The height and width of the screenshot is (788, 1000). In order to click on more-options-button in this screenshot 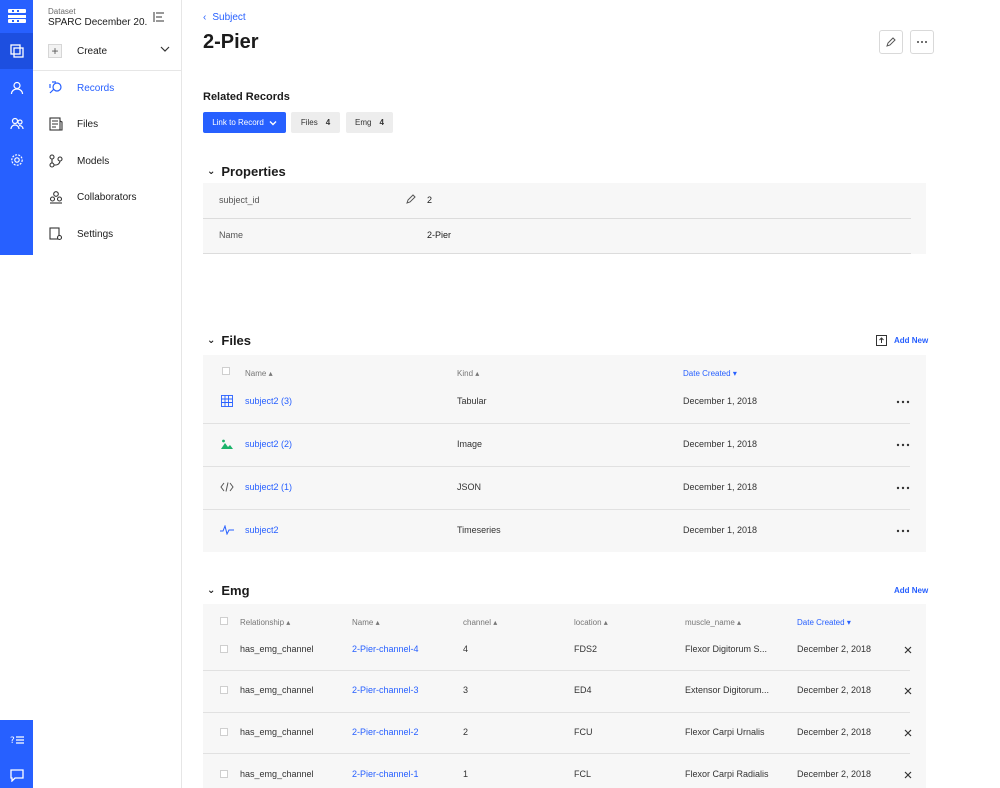, I will do `click(922, 42)`.